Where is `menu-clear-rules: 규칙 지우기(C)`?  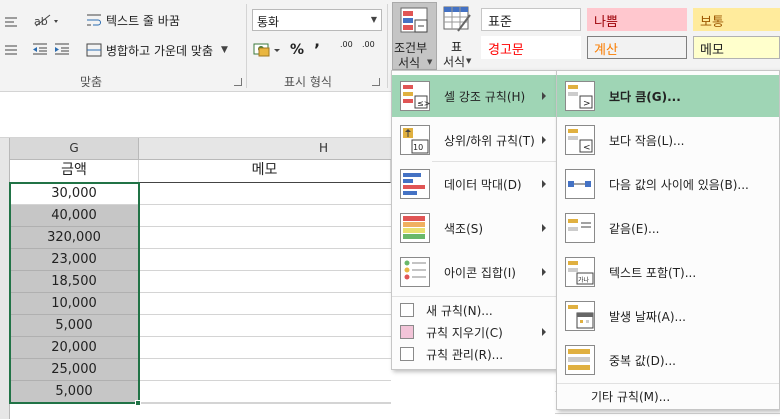
menu-clear-rules: 규칙 지우기(C) is located at coordinates (474, 332).